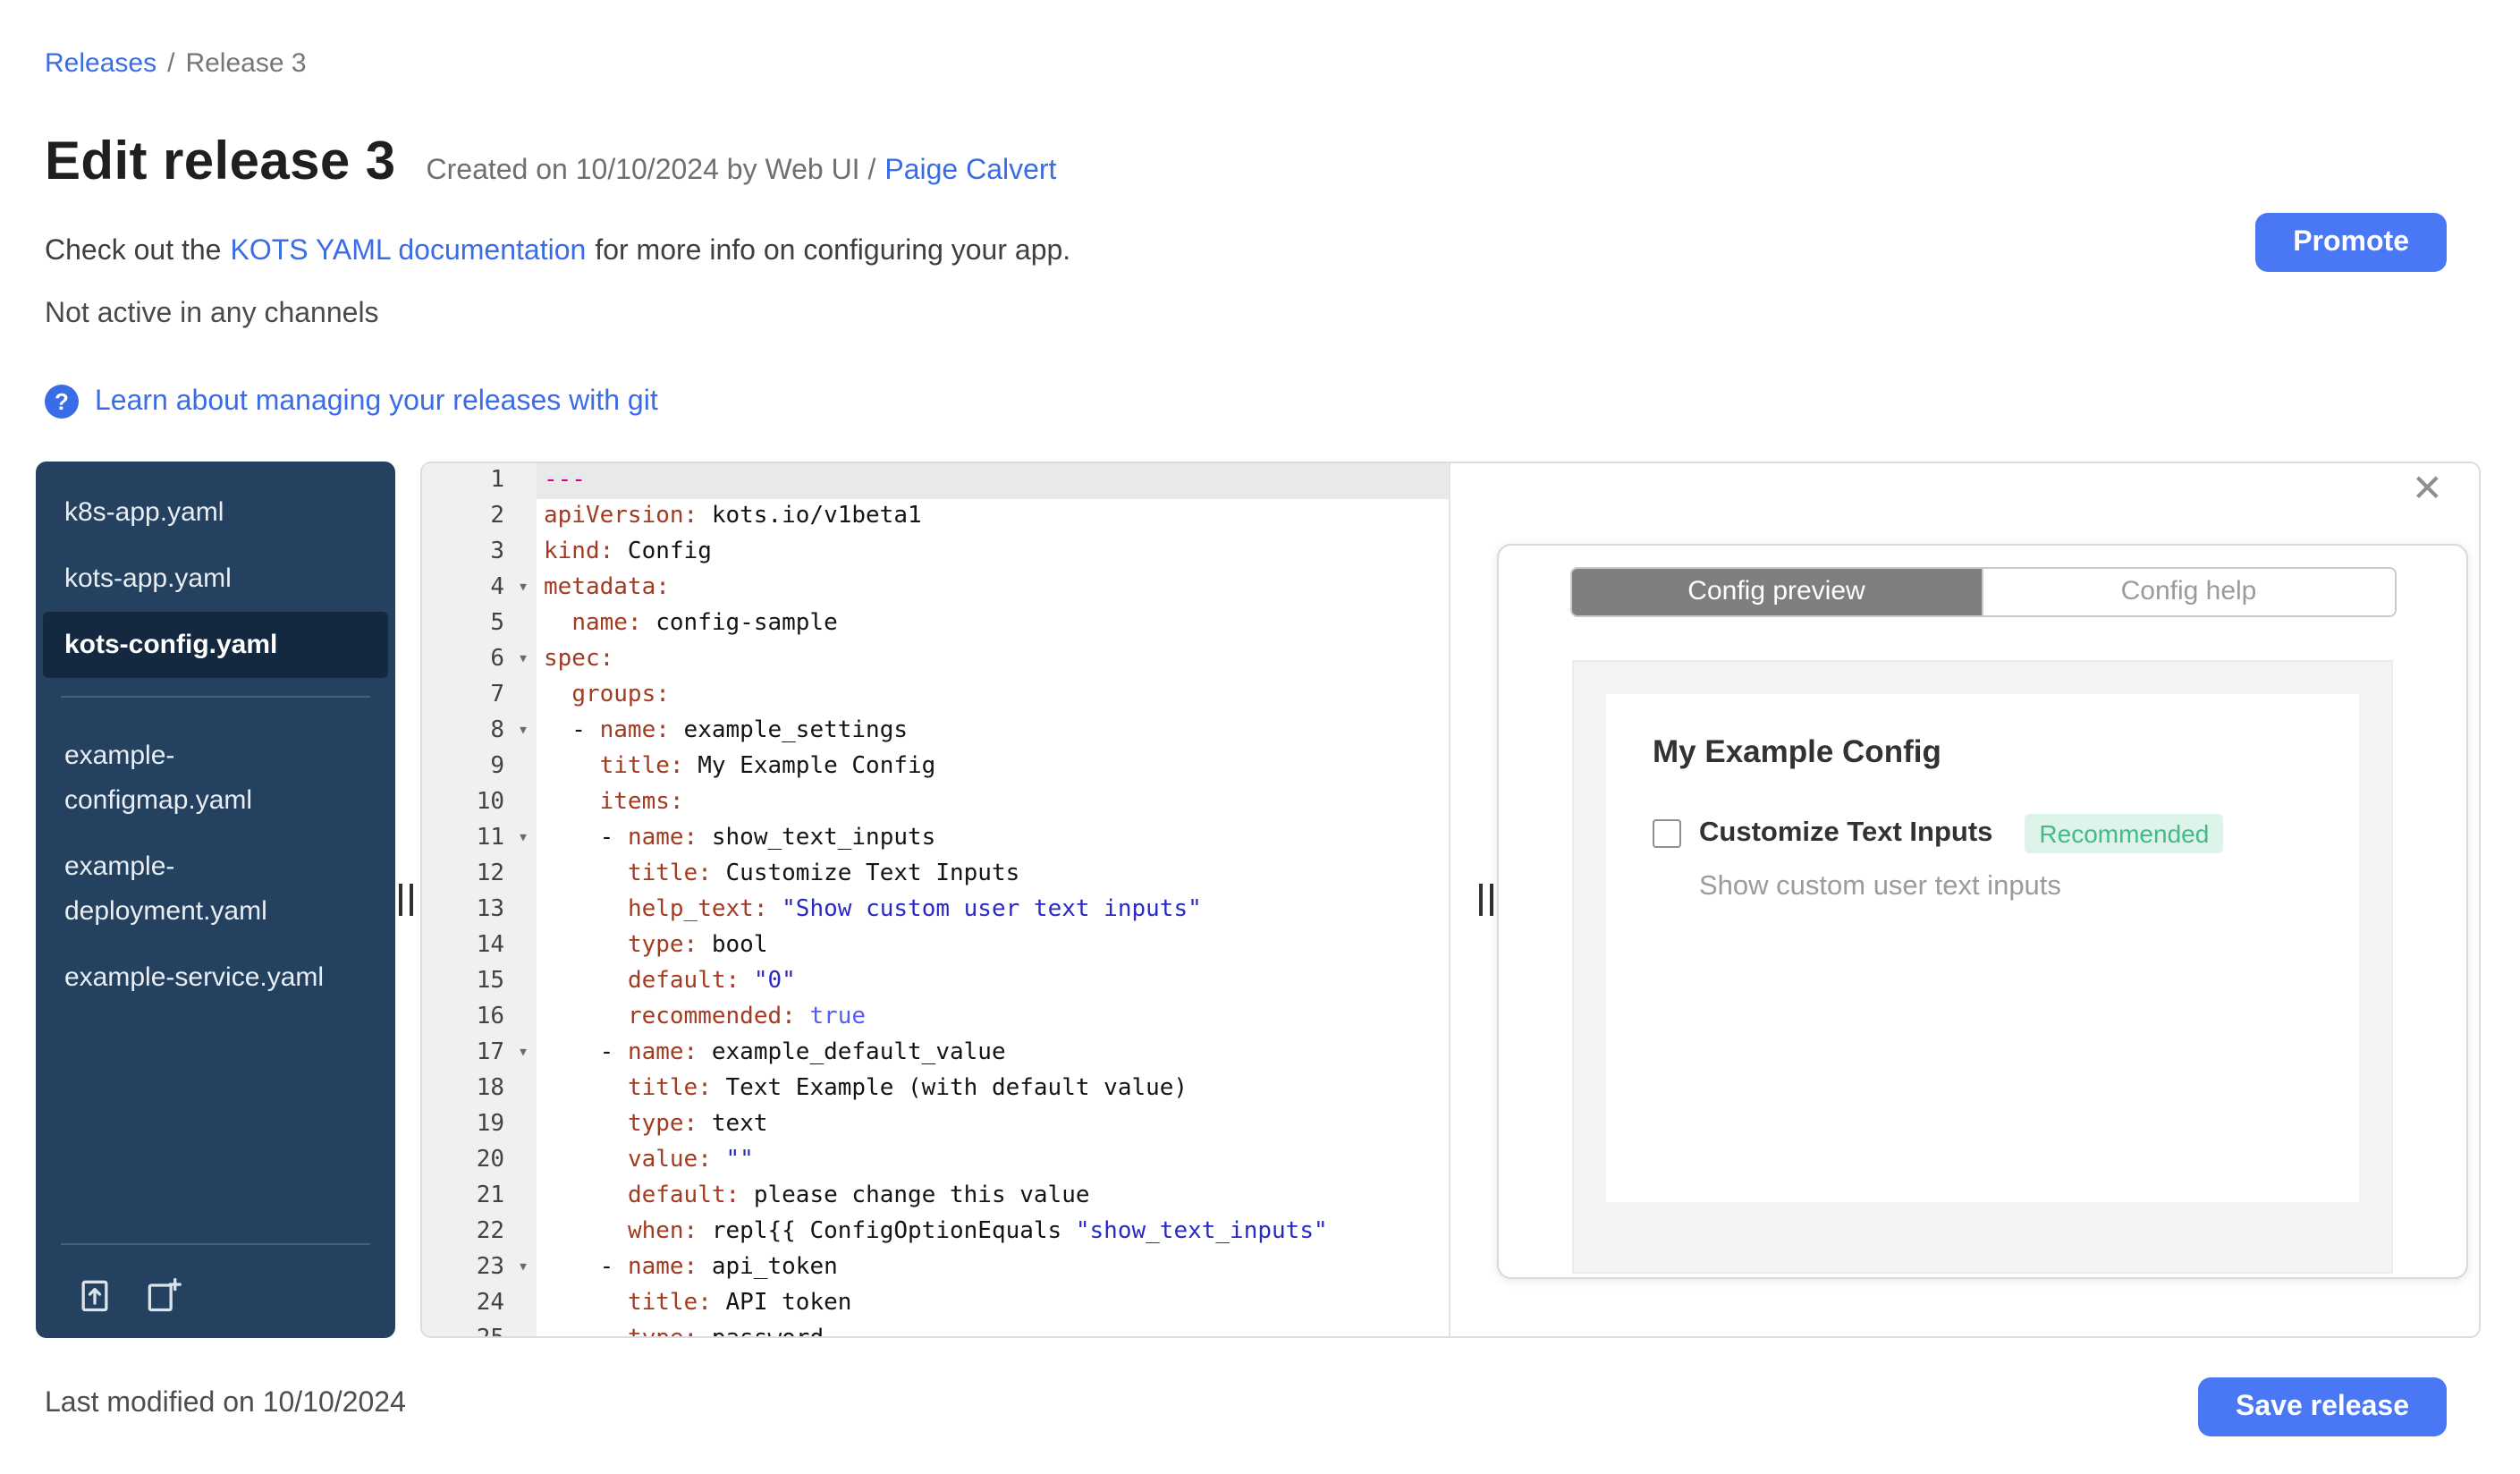 The image size is (2520, 1474). What do you see at coordinates (935, 481) in the screenshot?
I see `code-line-1: 1 ---` at bounding box center [935, 481].